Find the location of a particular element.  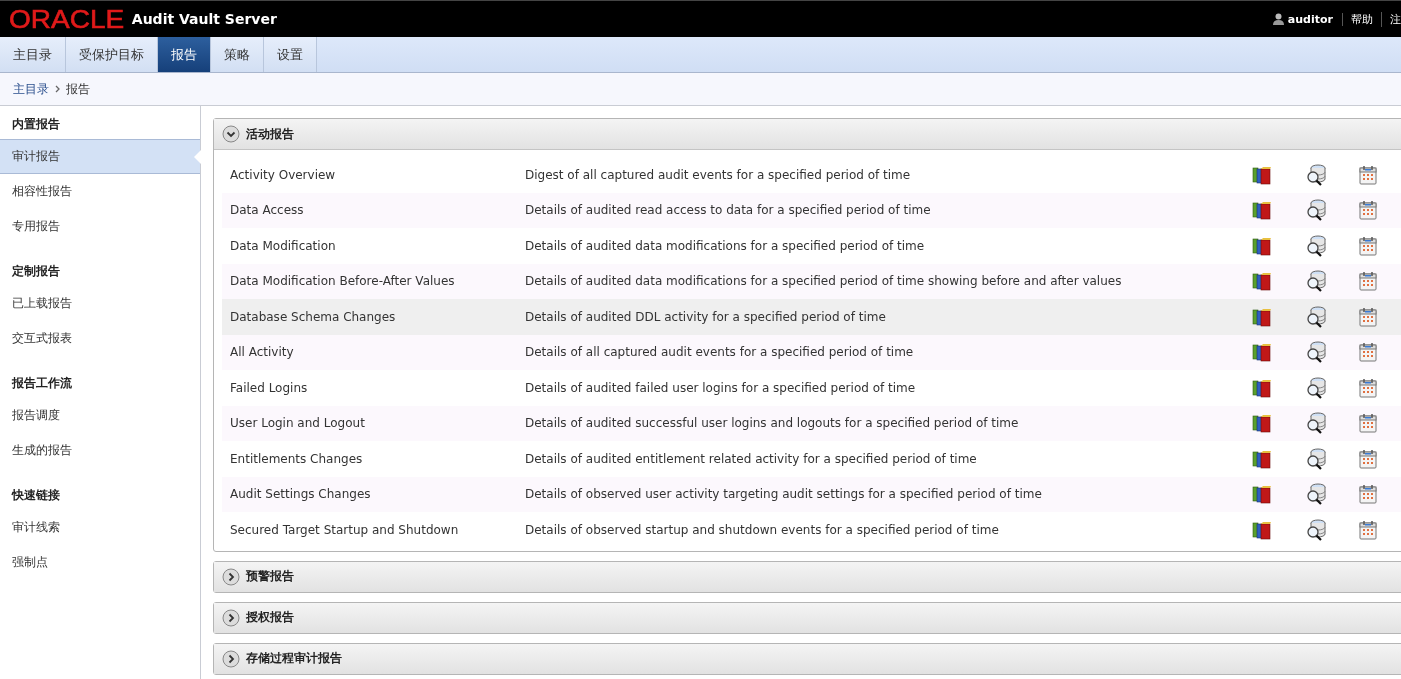

report-description: Details of observed user activity targeting audit settings for a specified period of time is located at coordinates (784, 494).